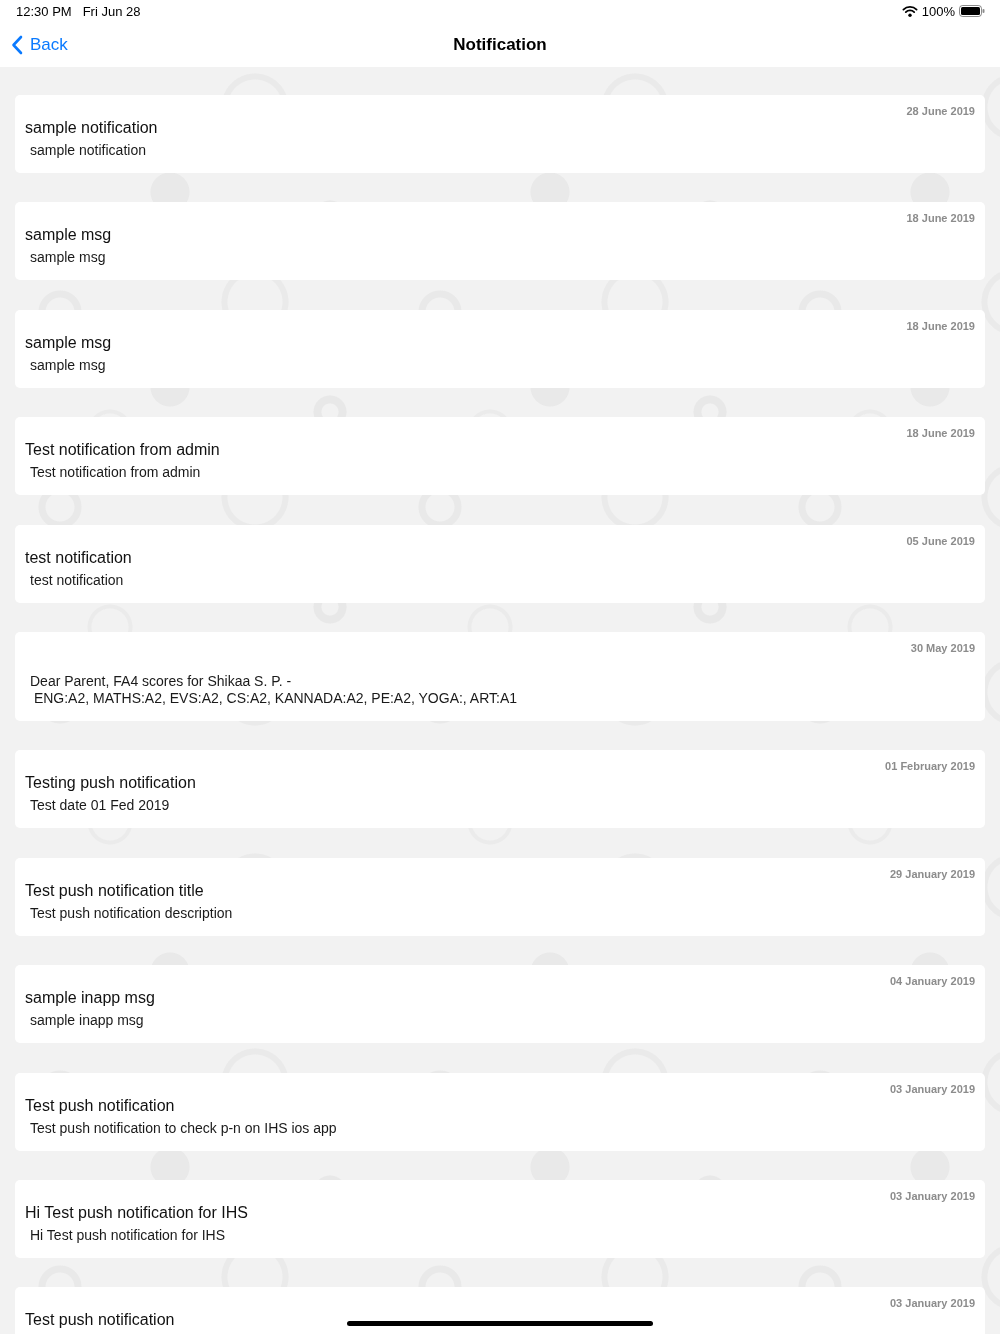 Image resolution: width=1000 pixels, height=1334 pixels. What do you see at coordinates (932, 981) in the screenshot?
I see `notification-date: 04 January 2019` at bounding box center [932, 981].